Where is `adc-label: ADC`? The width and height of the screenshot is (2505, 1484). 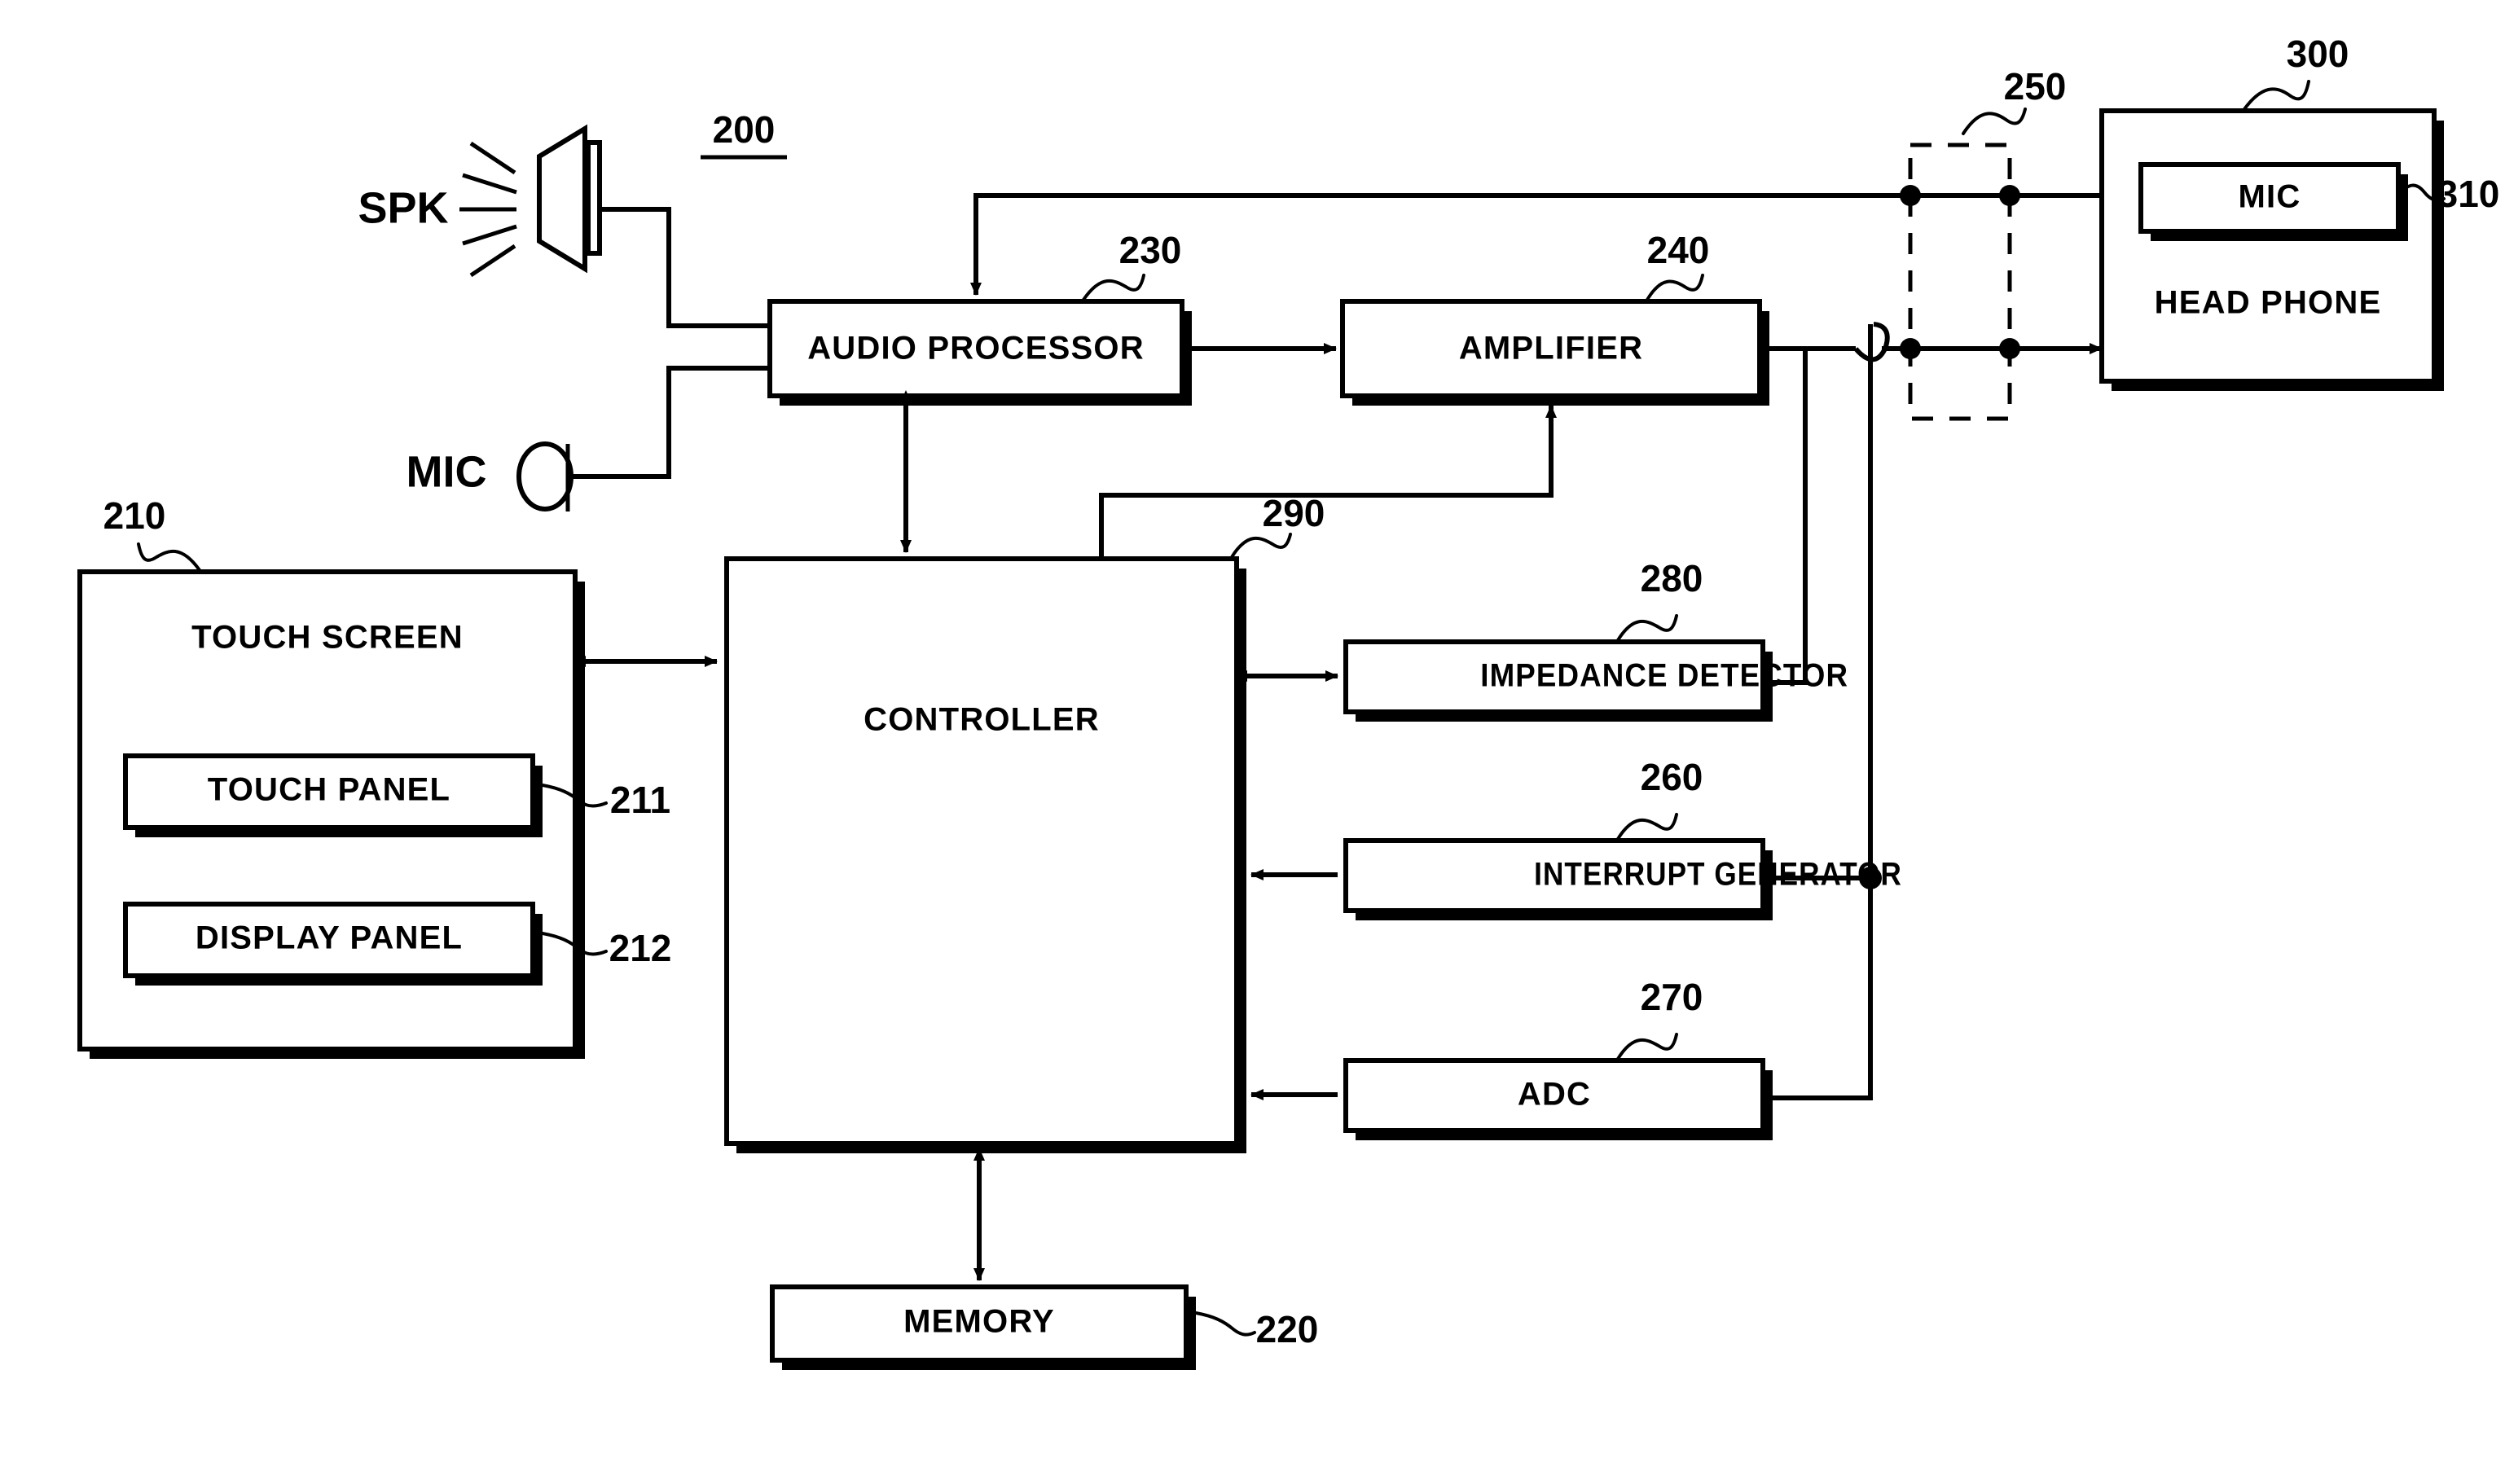 adc-label: ADC is located at coordinates (1554, 1095).